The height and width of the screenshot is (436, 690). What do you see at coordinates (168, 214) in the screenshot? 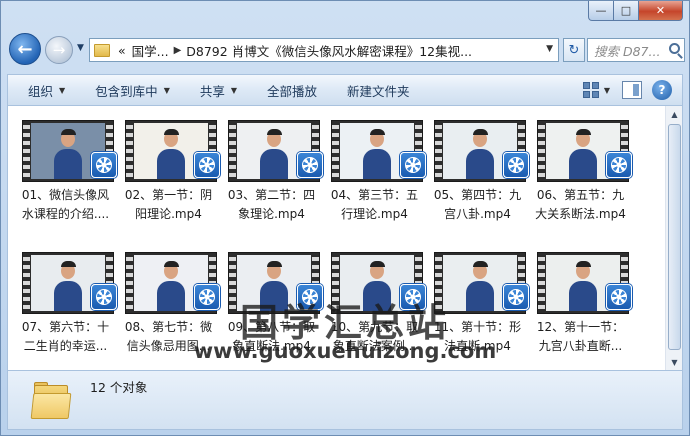
I see `file-name-line: 阳理论.mp4` at bounding box center [168, 214].